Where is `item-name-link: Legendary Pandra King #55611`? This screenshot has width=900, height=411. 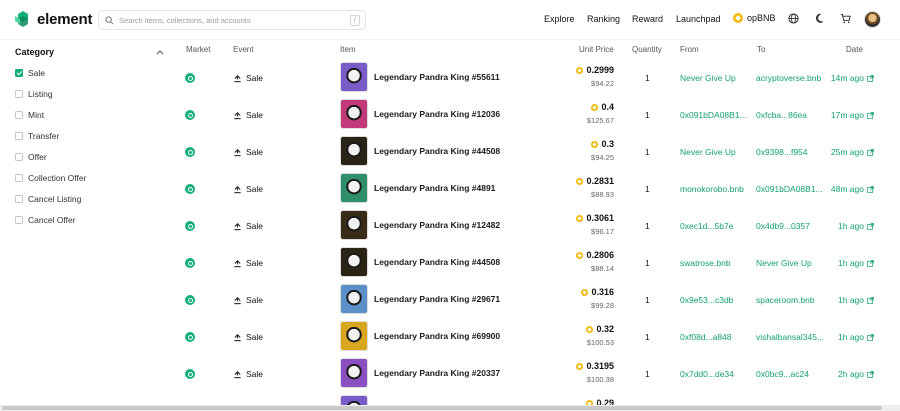 item-name-link: Legendary Pandra King #55611 is located at coordinates (437, 77).